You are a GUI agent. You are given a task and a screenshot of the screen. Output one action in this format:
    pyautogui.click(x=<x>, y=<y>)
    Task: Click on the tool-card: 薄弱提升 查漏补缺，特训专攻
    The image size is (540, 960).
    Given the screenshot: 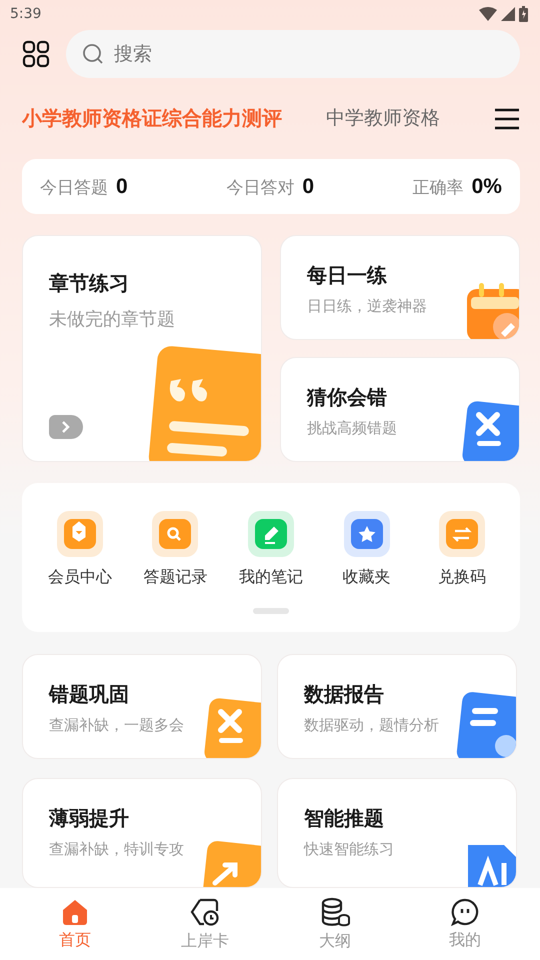 What is the action you would take?
    pyautogui.click(x=142, y=833)
    